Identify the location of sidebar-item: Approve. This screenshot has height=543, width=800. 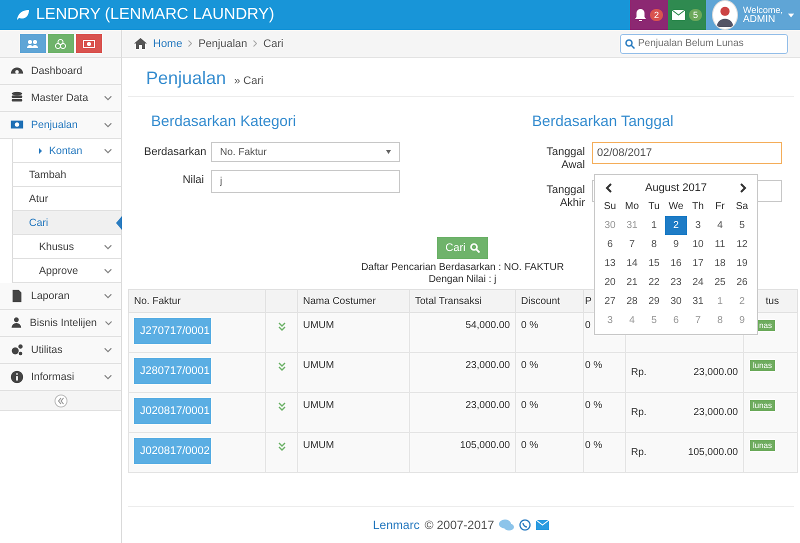
(66, 271).